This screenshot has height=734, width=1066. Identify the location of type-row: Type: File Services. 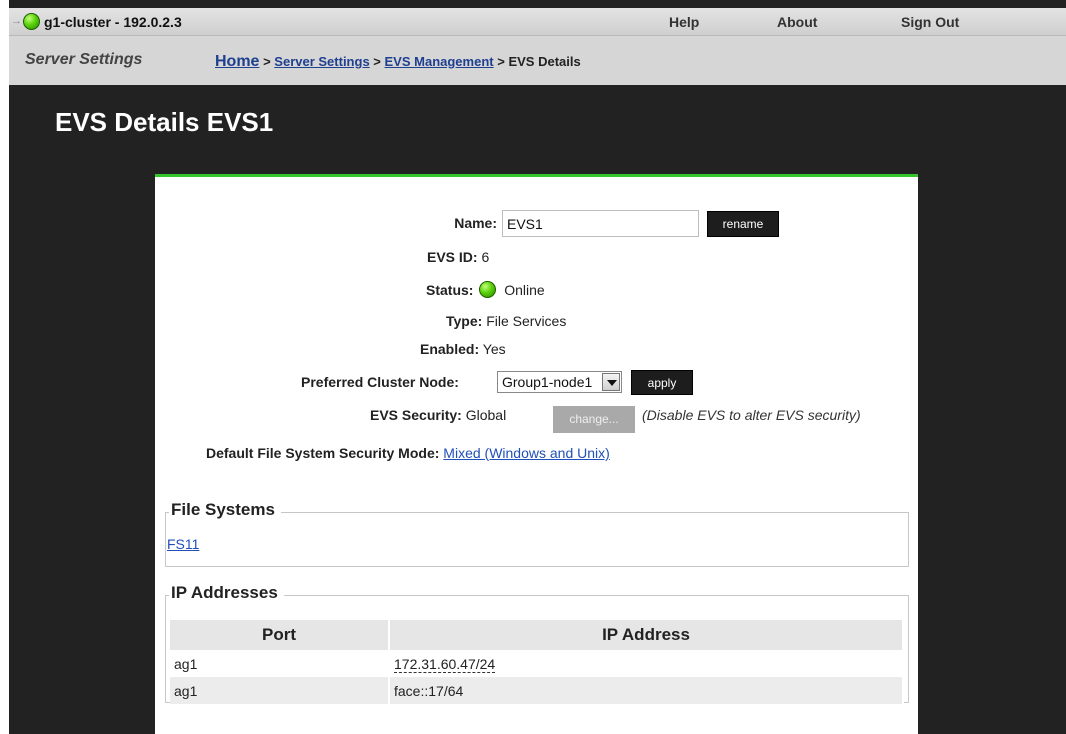
(506, 321).